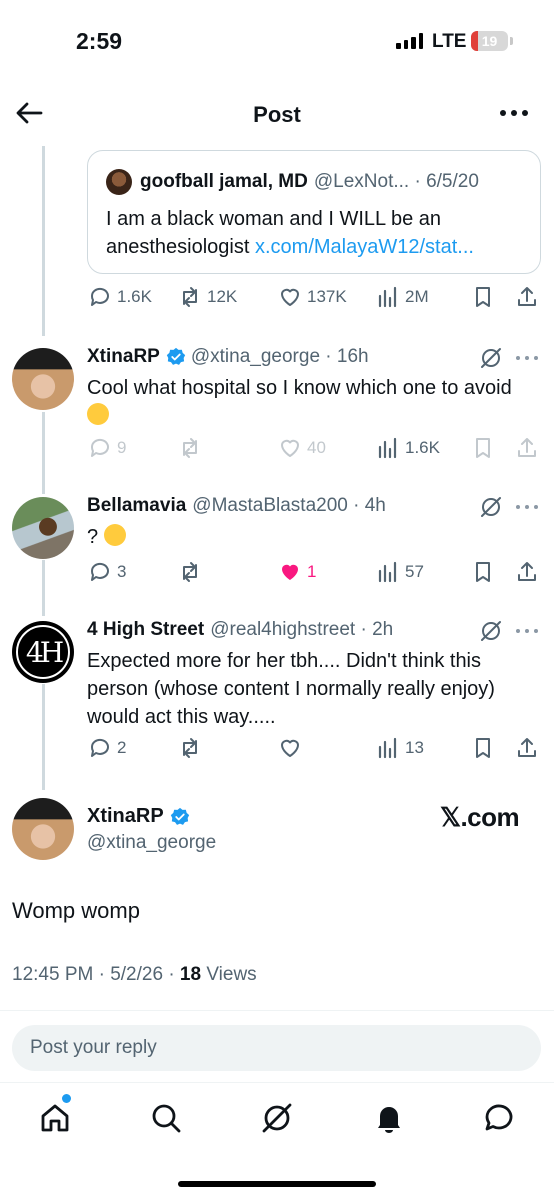  What do you see at coordinates (276, 1048) in the screenshot?
I see `reply-input` at bounding box center [276, 1048].